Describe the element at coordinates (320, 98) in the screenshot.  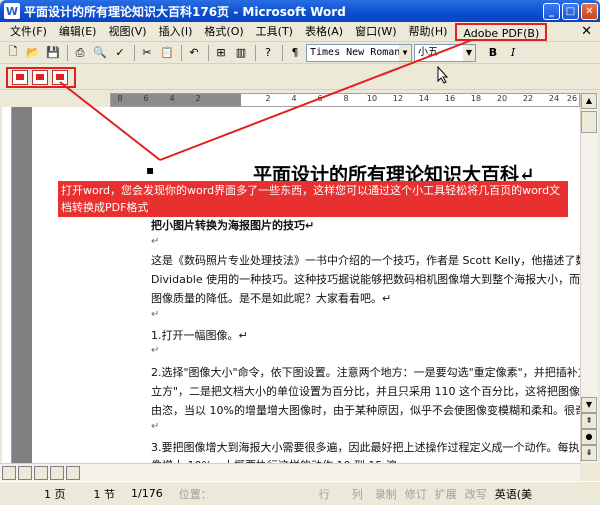
I see `ruler-tick: 6` at that location.